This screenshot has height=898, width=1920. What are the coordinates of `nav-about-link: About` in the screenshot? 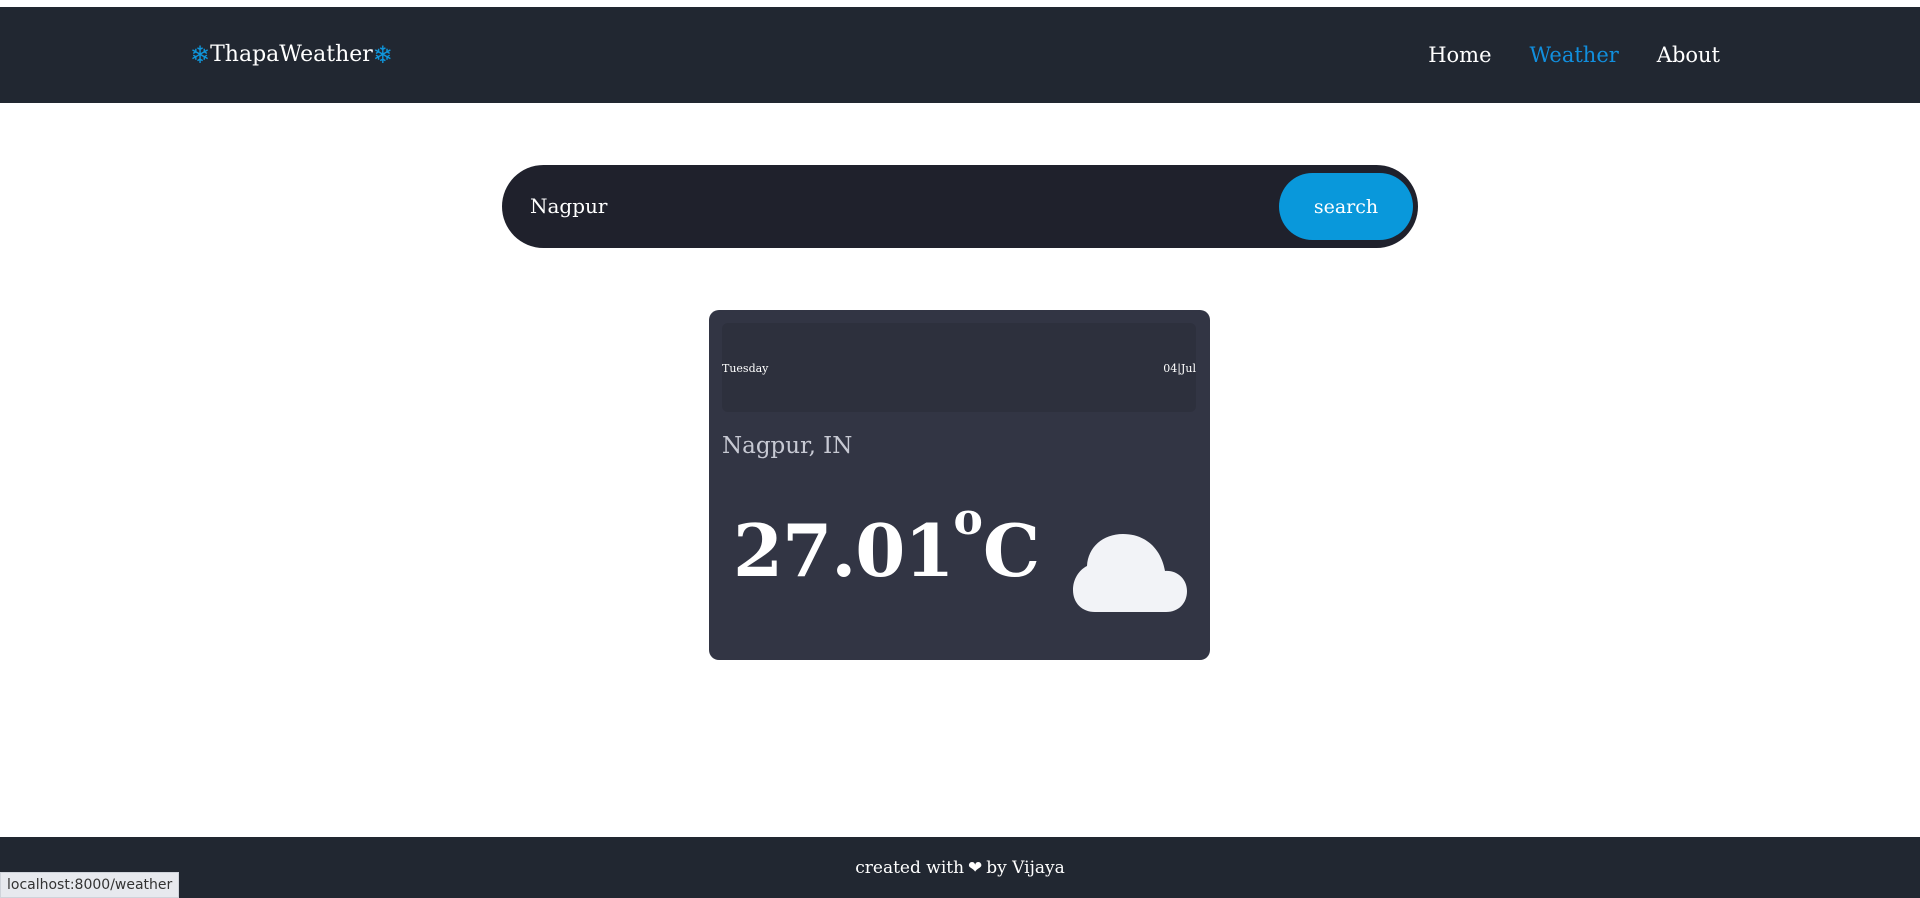 It's located at (1688, 55).